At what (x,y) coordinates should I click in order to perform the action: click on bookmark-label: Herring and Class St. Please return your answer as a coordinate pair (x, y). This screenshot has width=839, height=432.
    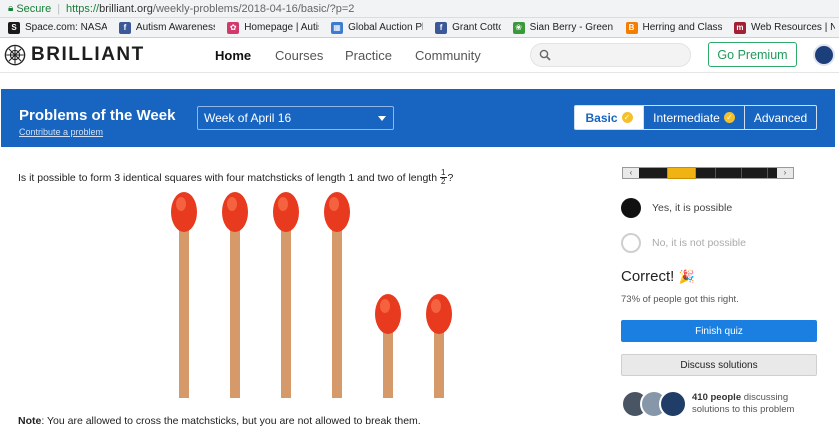
    Looking at the image, I should click on (682, 27).